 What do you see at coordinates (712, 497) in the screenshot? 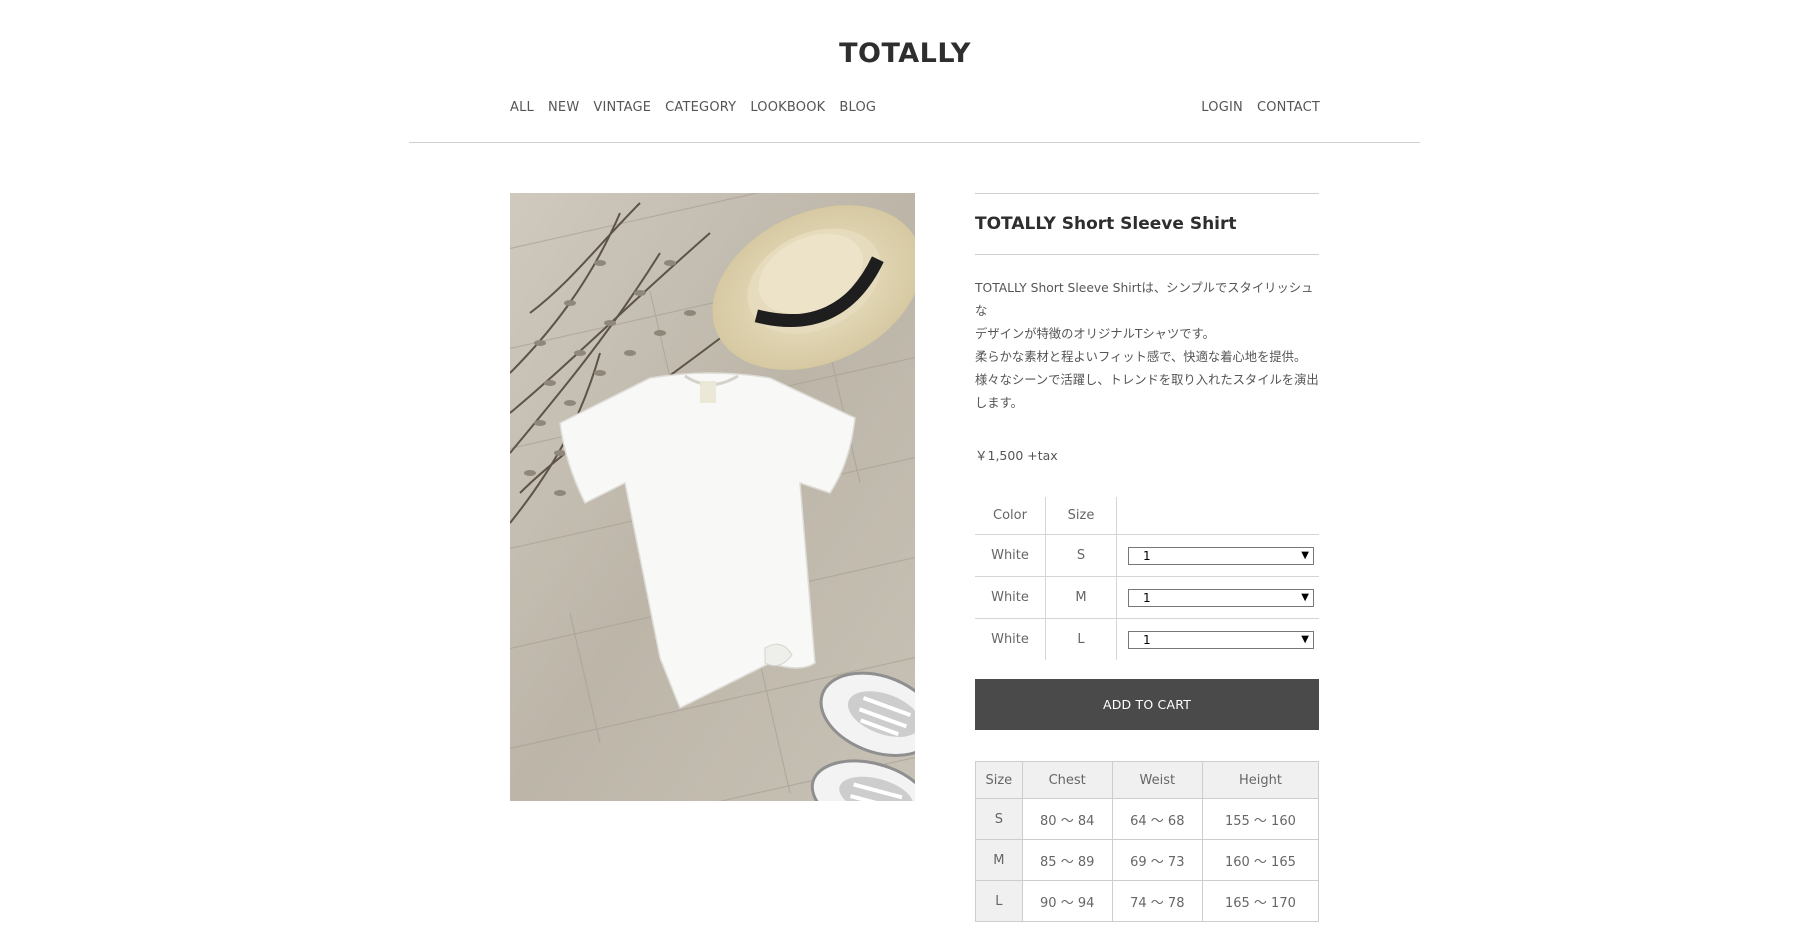
I see `product-image` at bounding box center [712, 497].